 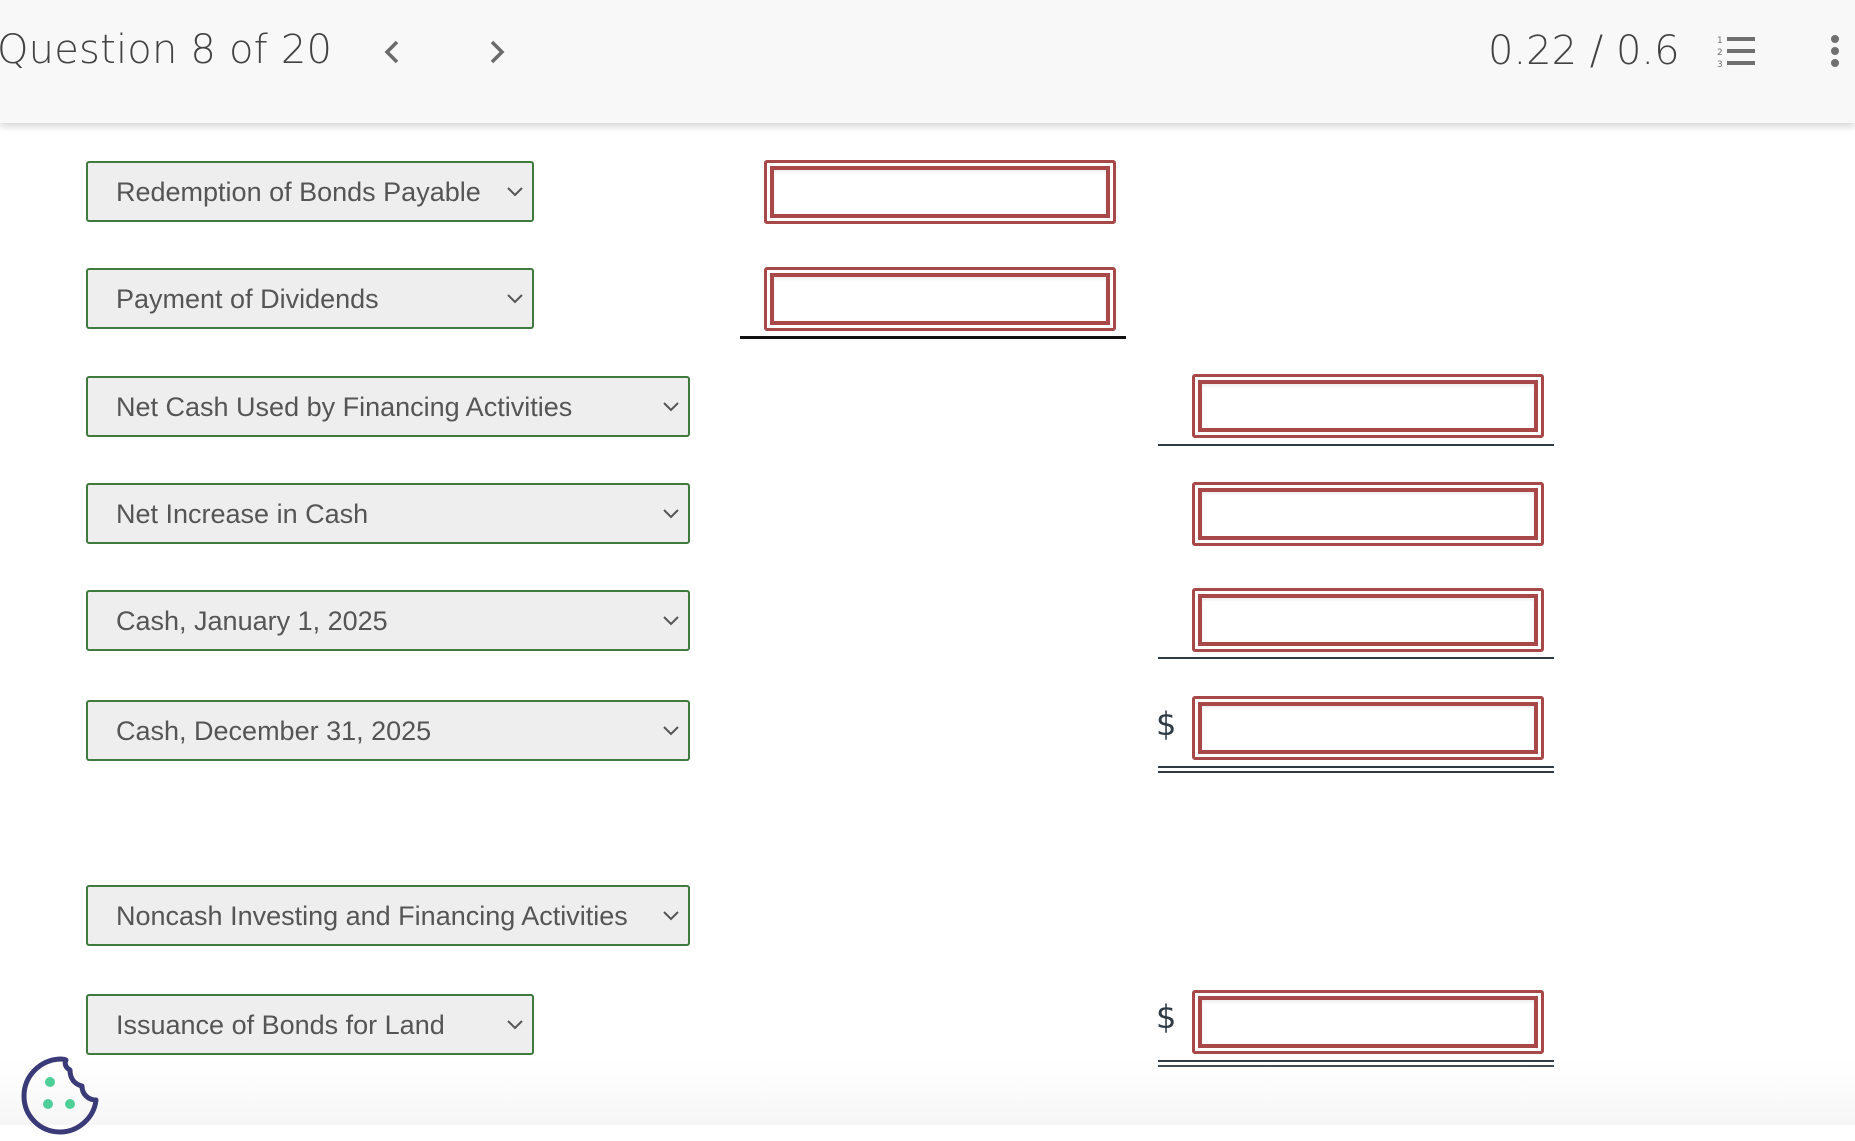 I want to click on select-value: Cash, January 1, 2025, so click(x=252, y=621).